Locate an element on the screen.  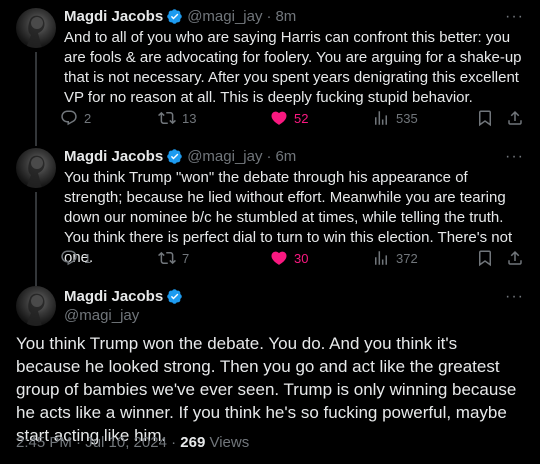
repost-button: 7 is located at coordinates (173, 258).